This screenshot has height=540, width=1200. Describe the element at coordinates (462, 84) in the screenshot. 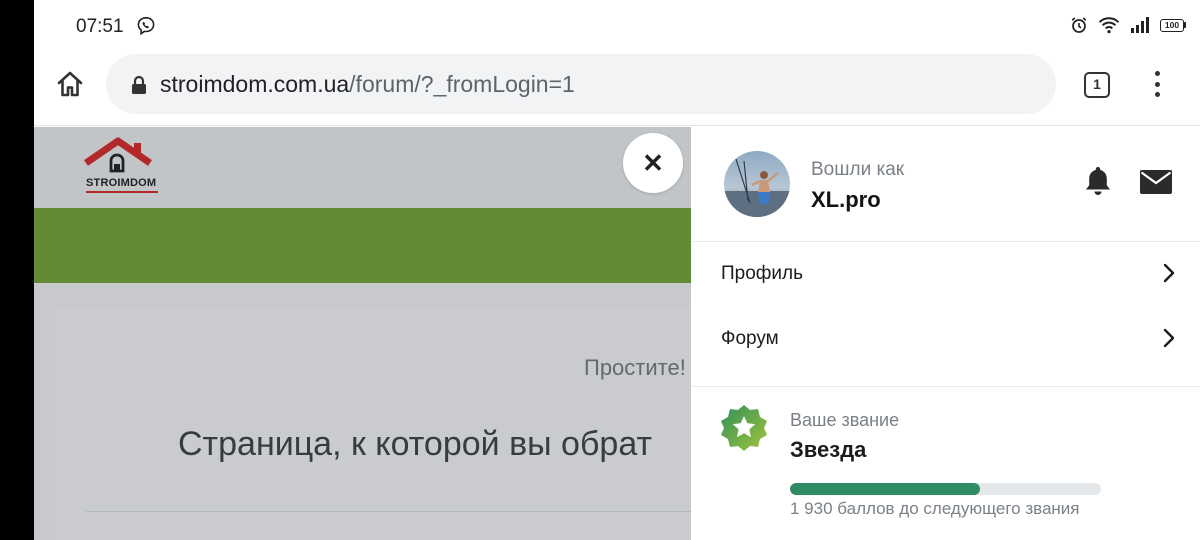

I see `url-path: /forum/?_fromLogin=1` at that location.